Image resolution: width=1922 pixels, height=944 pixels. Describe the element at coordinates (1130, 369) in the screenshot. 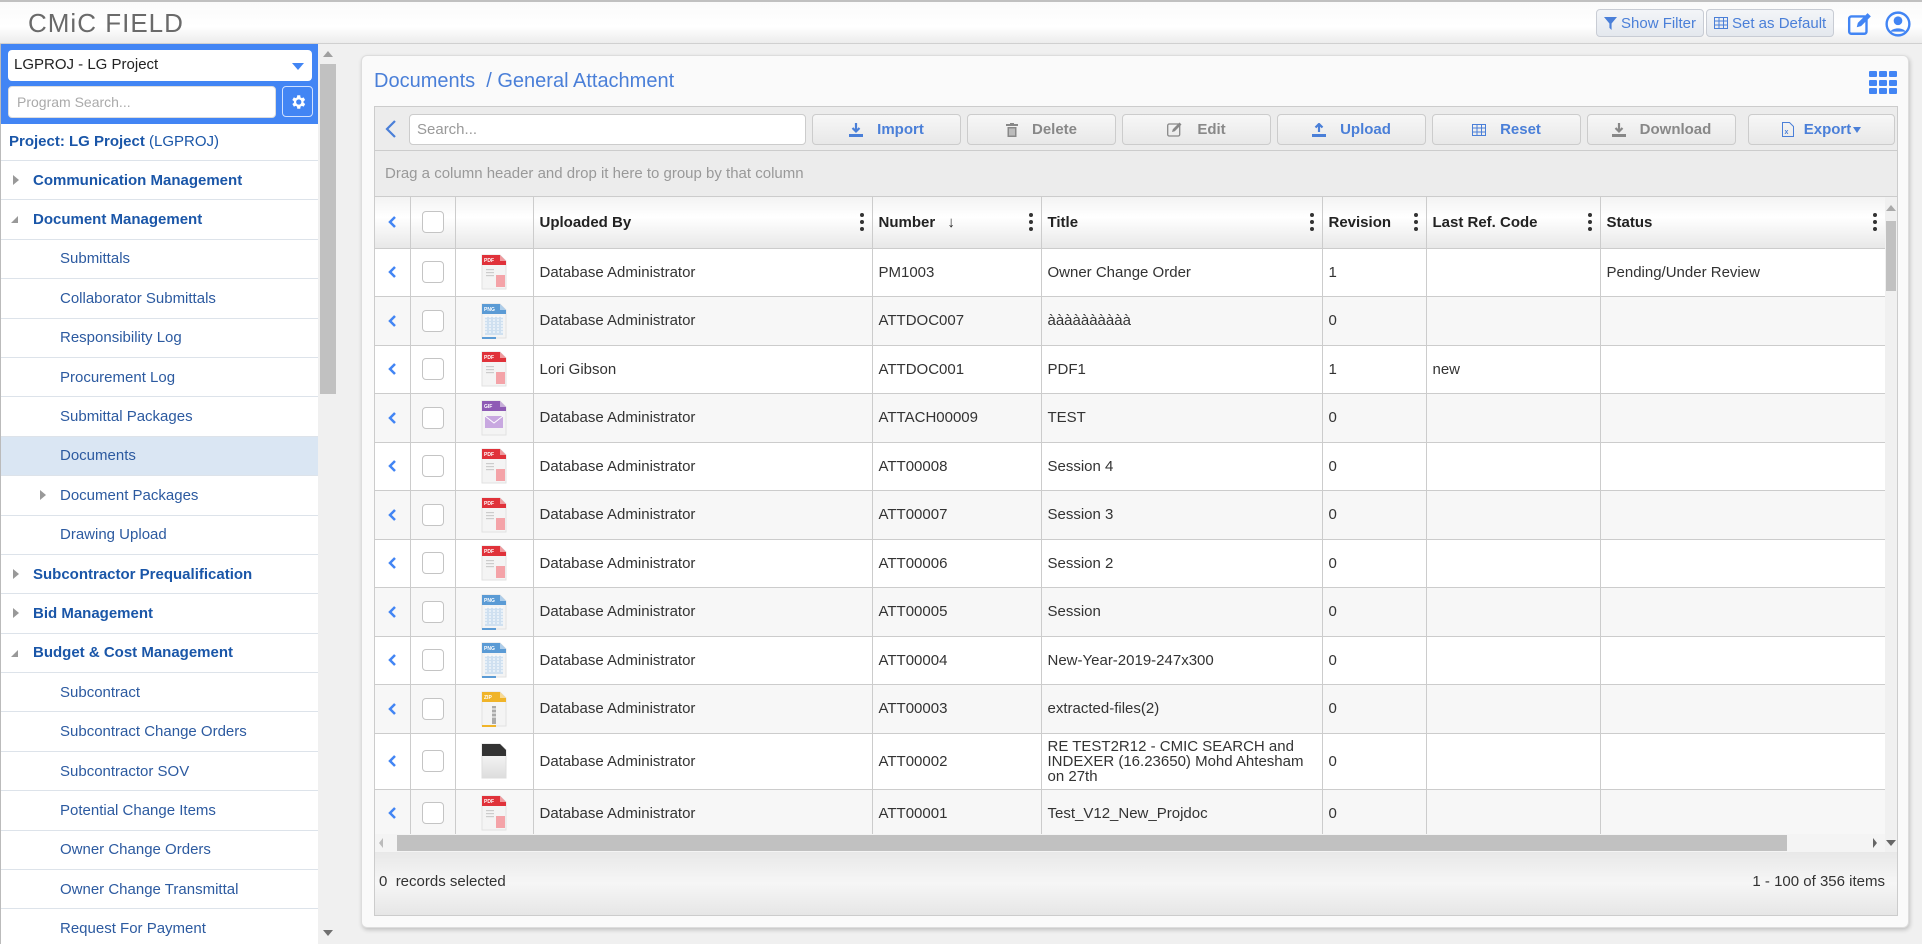

I see `table-row: PDF Lori Gibson ATTDOC001 PDF1 1 new` at that location.